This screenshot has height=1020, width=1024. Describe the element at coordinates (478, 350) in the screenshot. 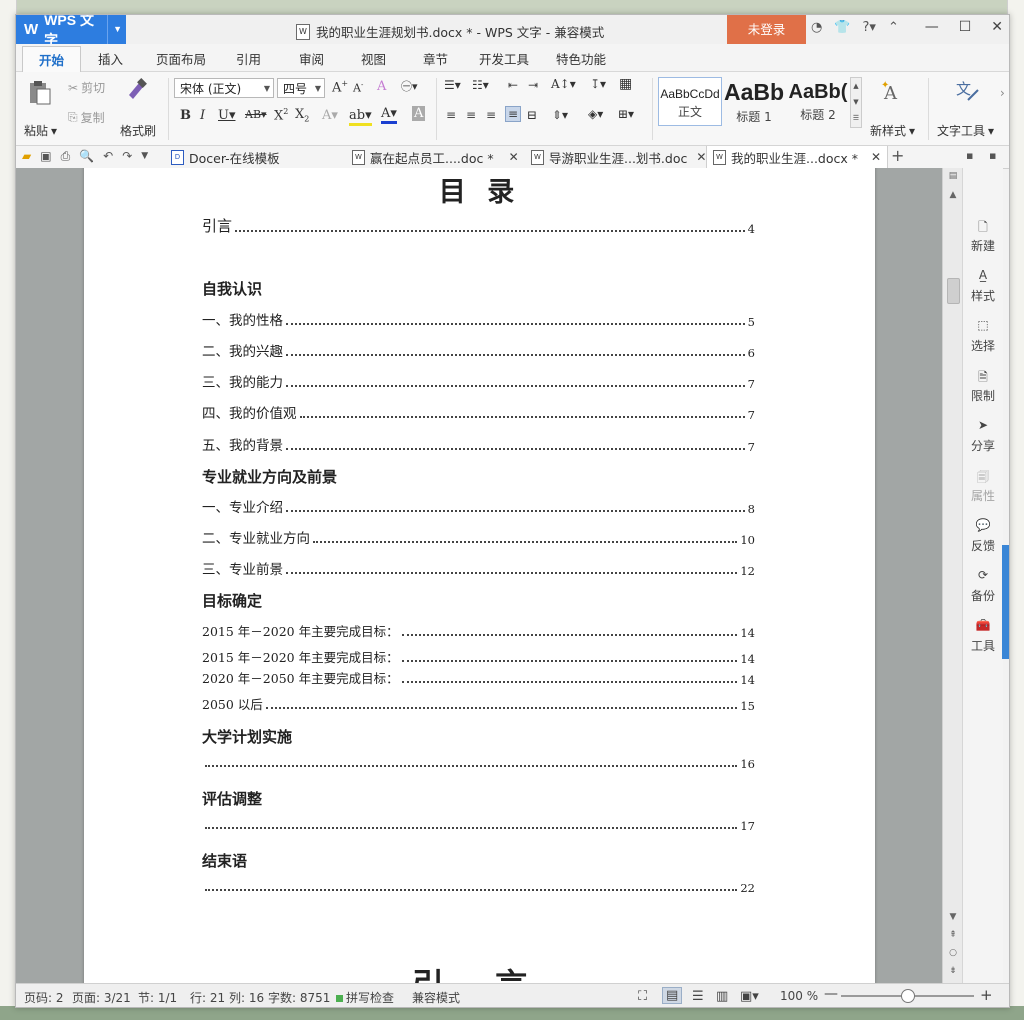

I see `toc-entry: 二、我的兴趣 6` at that location.